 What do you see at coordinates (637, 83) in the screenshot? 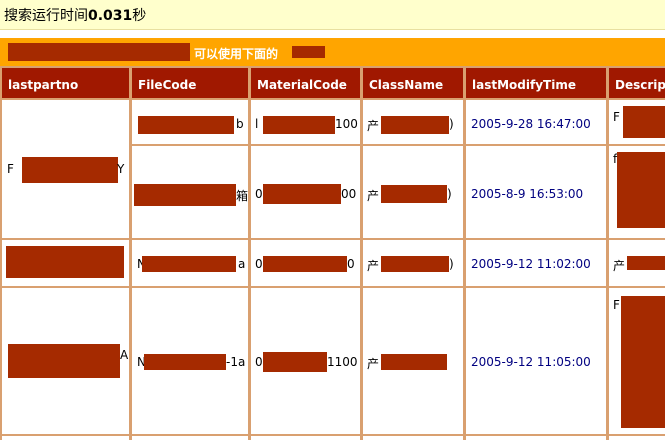
I see `column-header-descript: Descript` at bounding box center [637, 83].